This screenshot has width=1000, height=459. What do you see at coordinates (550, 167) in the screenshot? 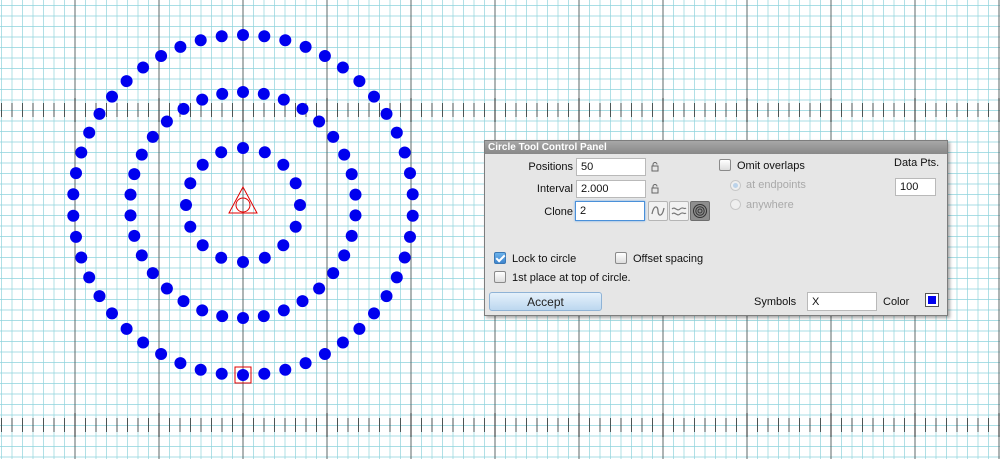
I see `positions-label: Positions` at bounding box center [550, 167].